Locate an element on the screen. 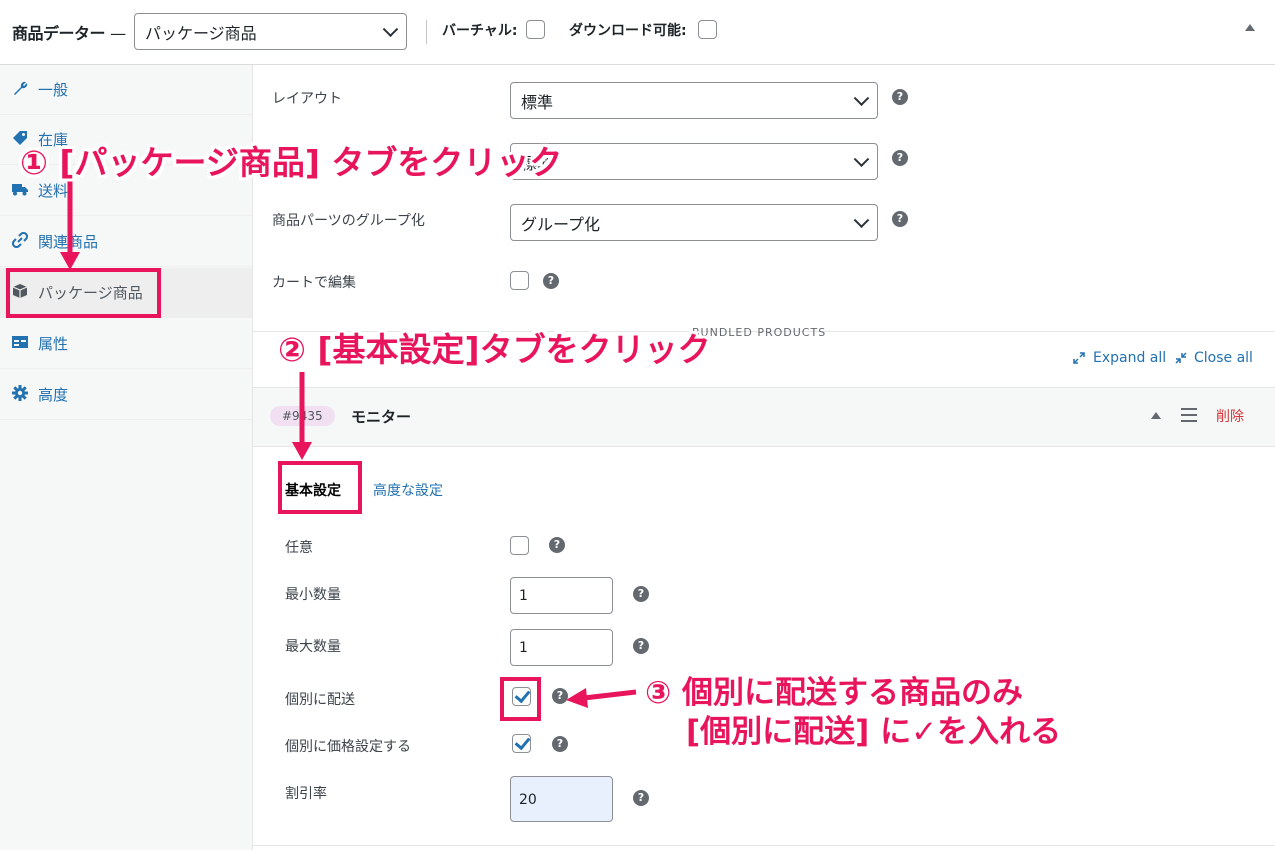  annotation-step2: ② [基本設定]タブをクリック is located at coordinates (494, 349).